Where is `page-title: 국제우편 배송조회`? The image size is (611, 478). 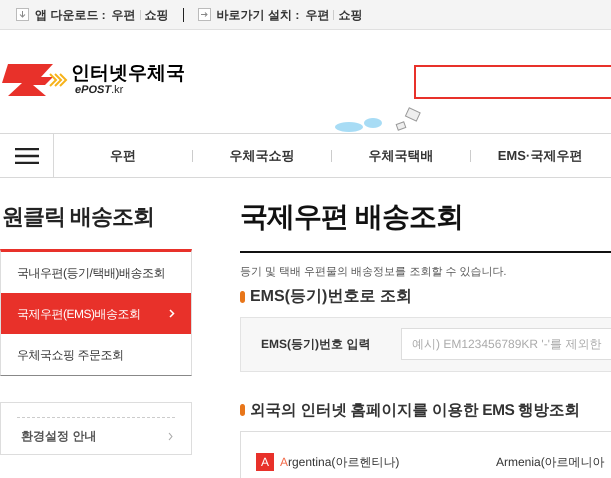 page-title: 국제우편 배송조회 is located at coordinates (352, 217).